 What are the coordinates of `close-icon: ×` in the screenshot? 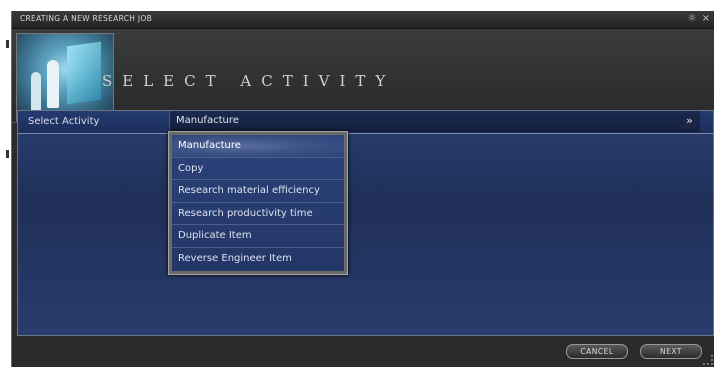 It's located at (706, 19).